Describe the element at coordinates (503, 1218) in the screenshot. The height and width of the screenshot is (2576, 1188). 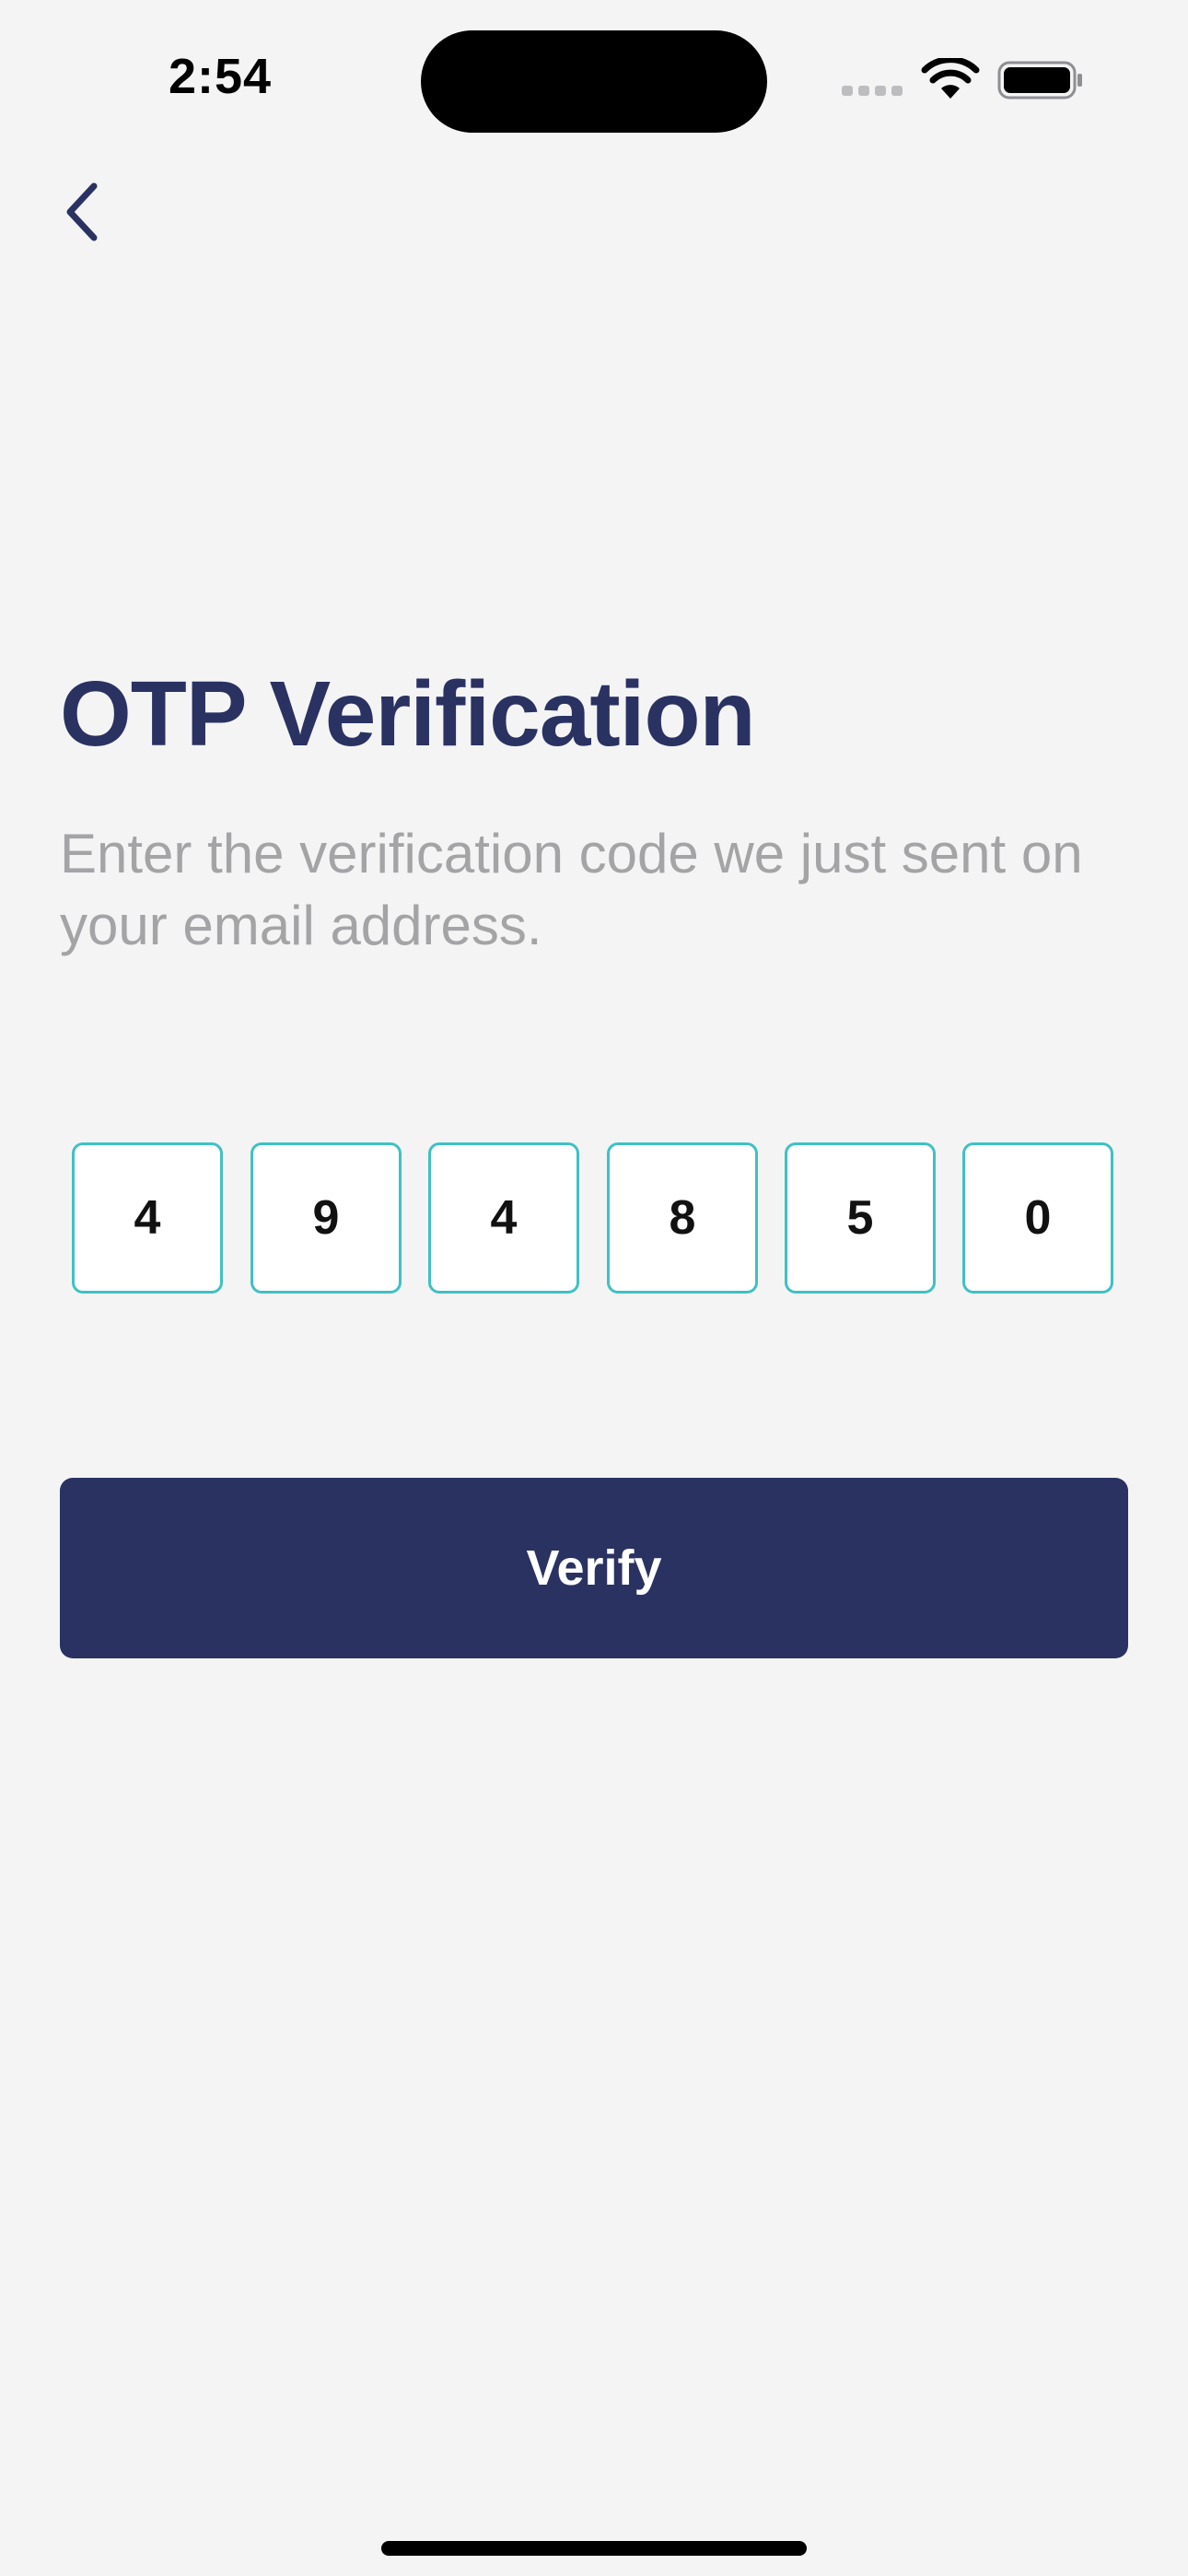
I see `otp-digit-3: 4` at that location.